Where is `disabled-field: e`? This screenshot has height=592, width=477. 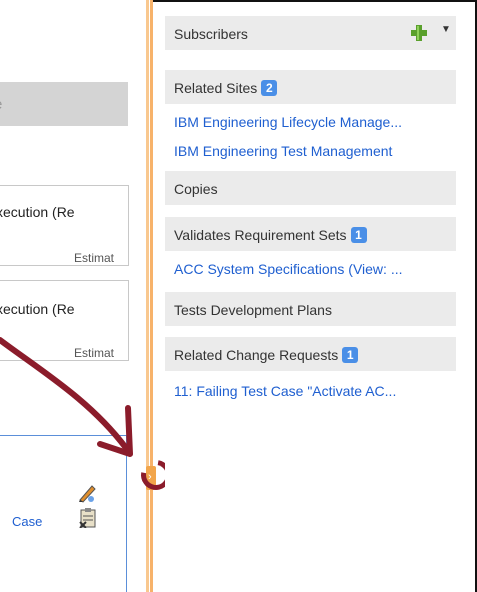
disabled-field: e is located at coordinates (64, 104).